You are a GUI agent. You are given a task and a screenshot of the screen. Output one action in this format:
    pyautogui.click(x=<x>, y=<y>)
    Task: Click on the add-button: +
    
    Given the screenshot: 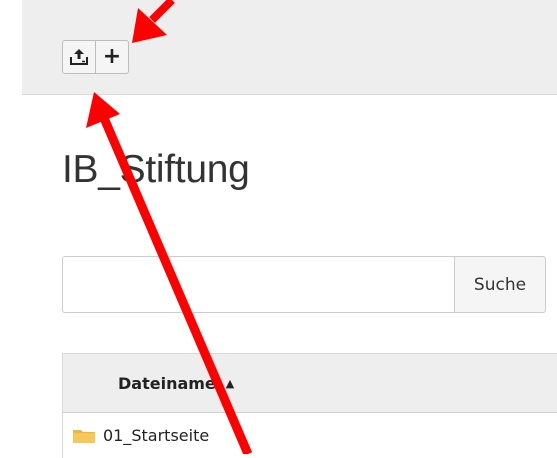 What is the action you would take?
    pyautogui.click(x=112, y=57)
    